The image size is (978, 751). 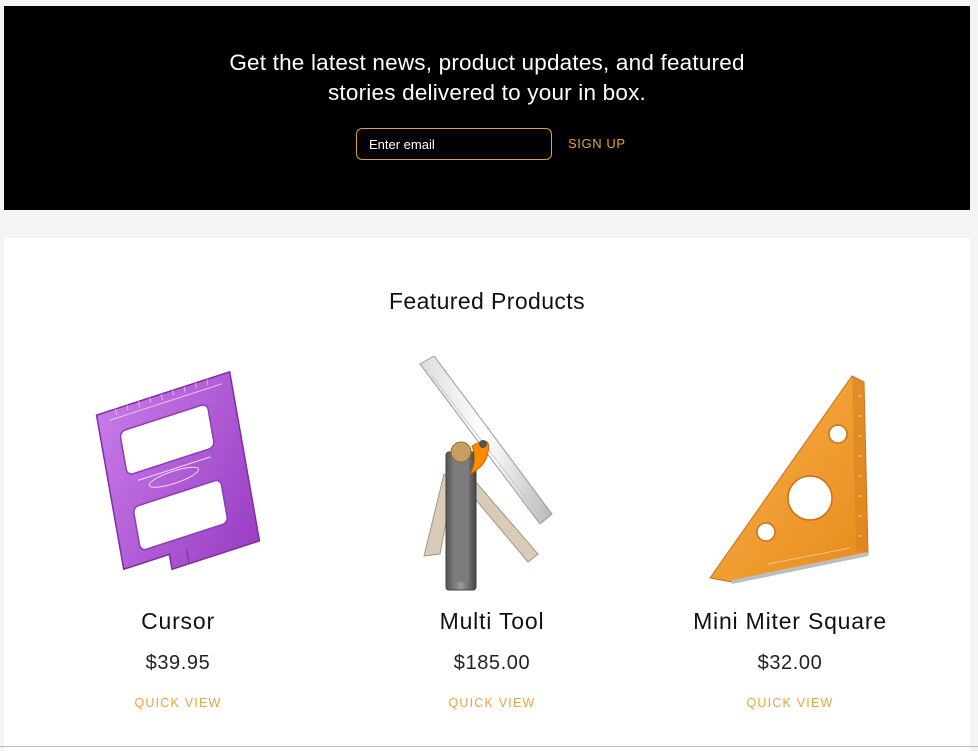 What do you see at coordinates (178, 621) in the screenshot?
I see `product-name: Cursor` at bounding box center [178, 621].